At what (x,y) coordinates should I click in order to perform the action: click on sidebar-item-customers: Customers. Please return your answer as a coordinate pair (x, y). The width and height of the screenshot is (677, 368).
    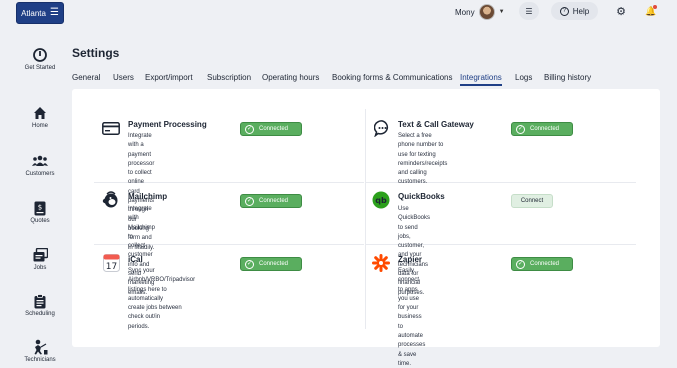
    Looking at the image, I should click on (40, 165).